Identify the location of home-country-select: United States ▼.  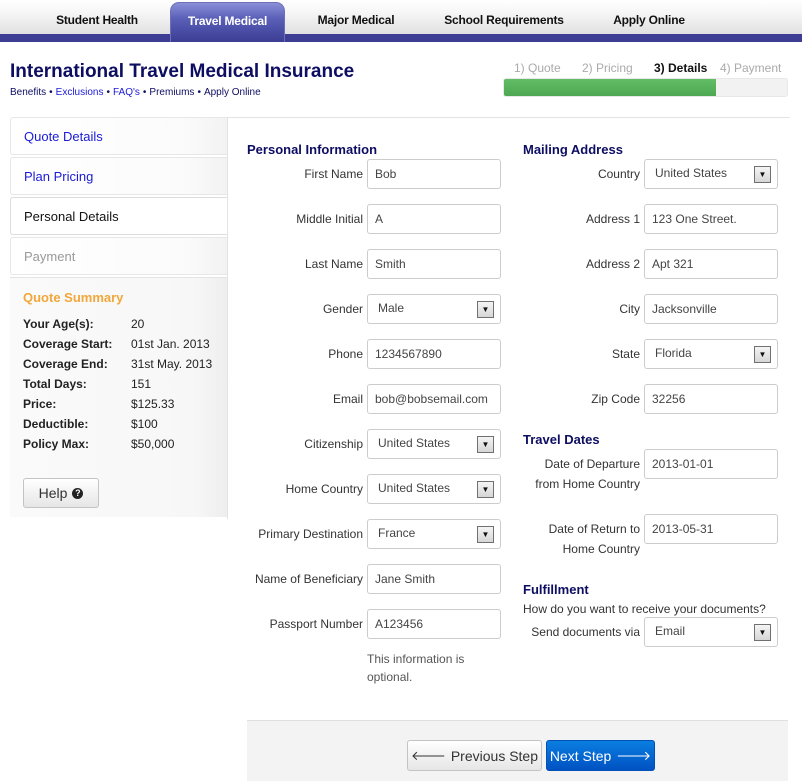
(434, 489).